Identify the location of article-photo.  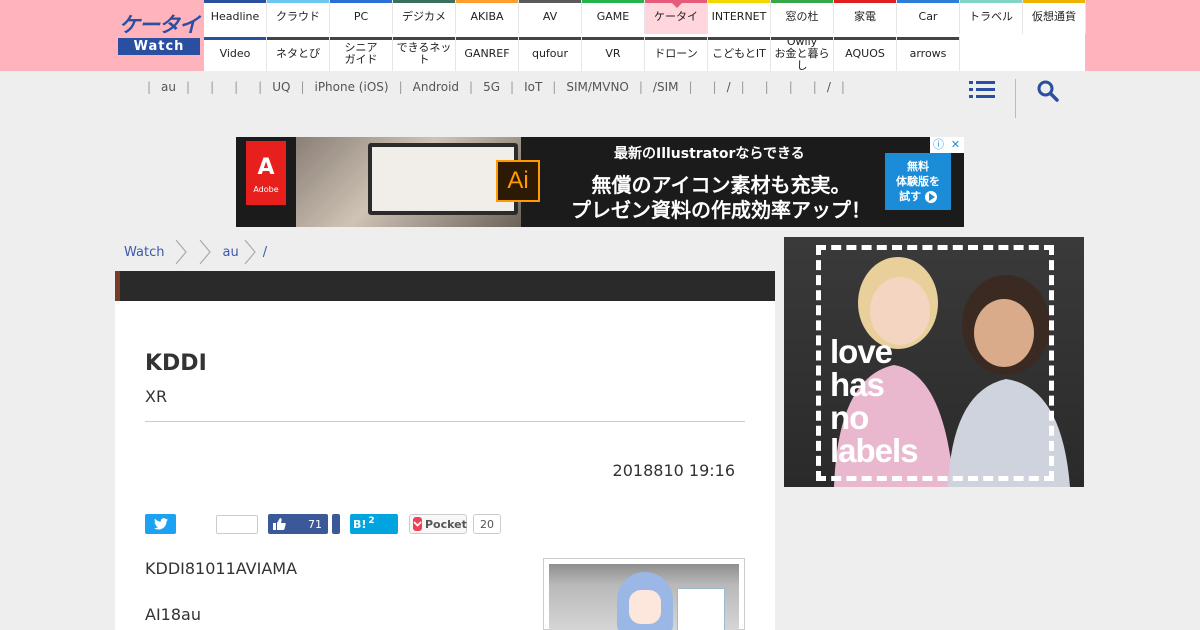
(644, 594).